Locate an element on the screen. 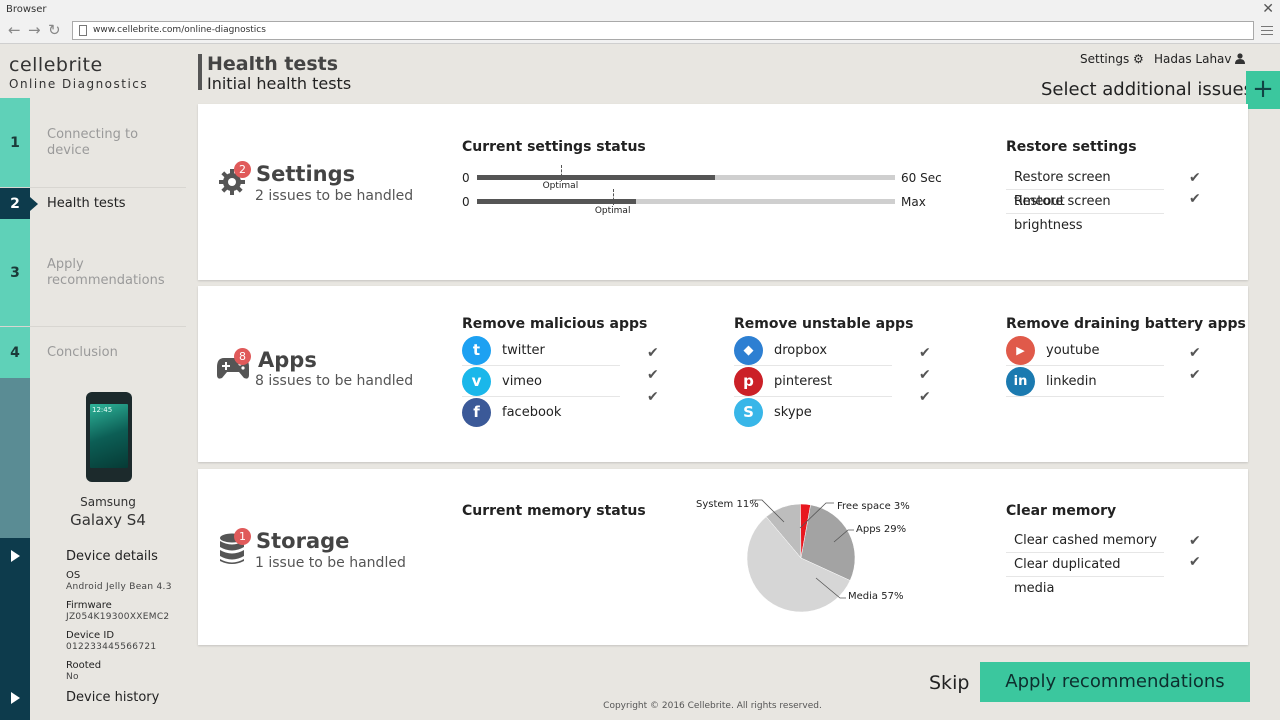  forward-icon: → is located at coordinates (34, 30).